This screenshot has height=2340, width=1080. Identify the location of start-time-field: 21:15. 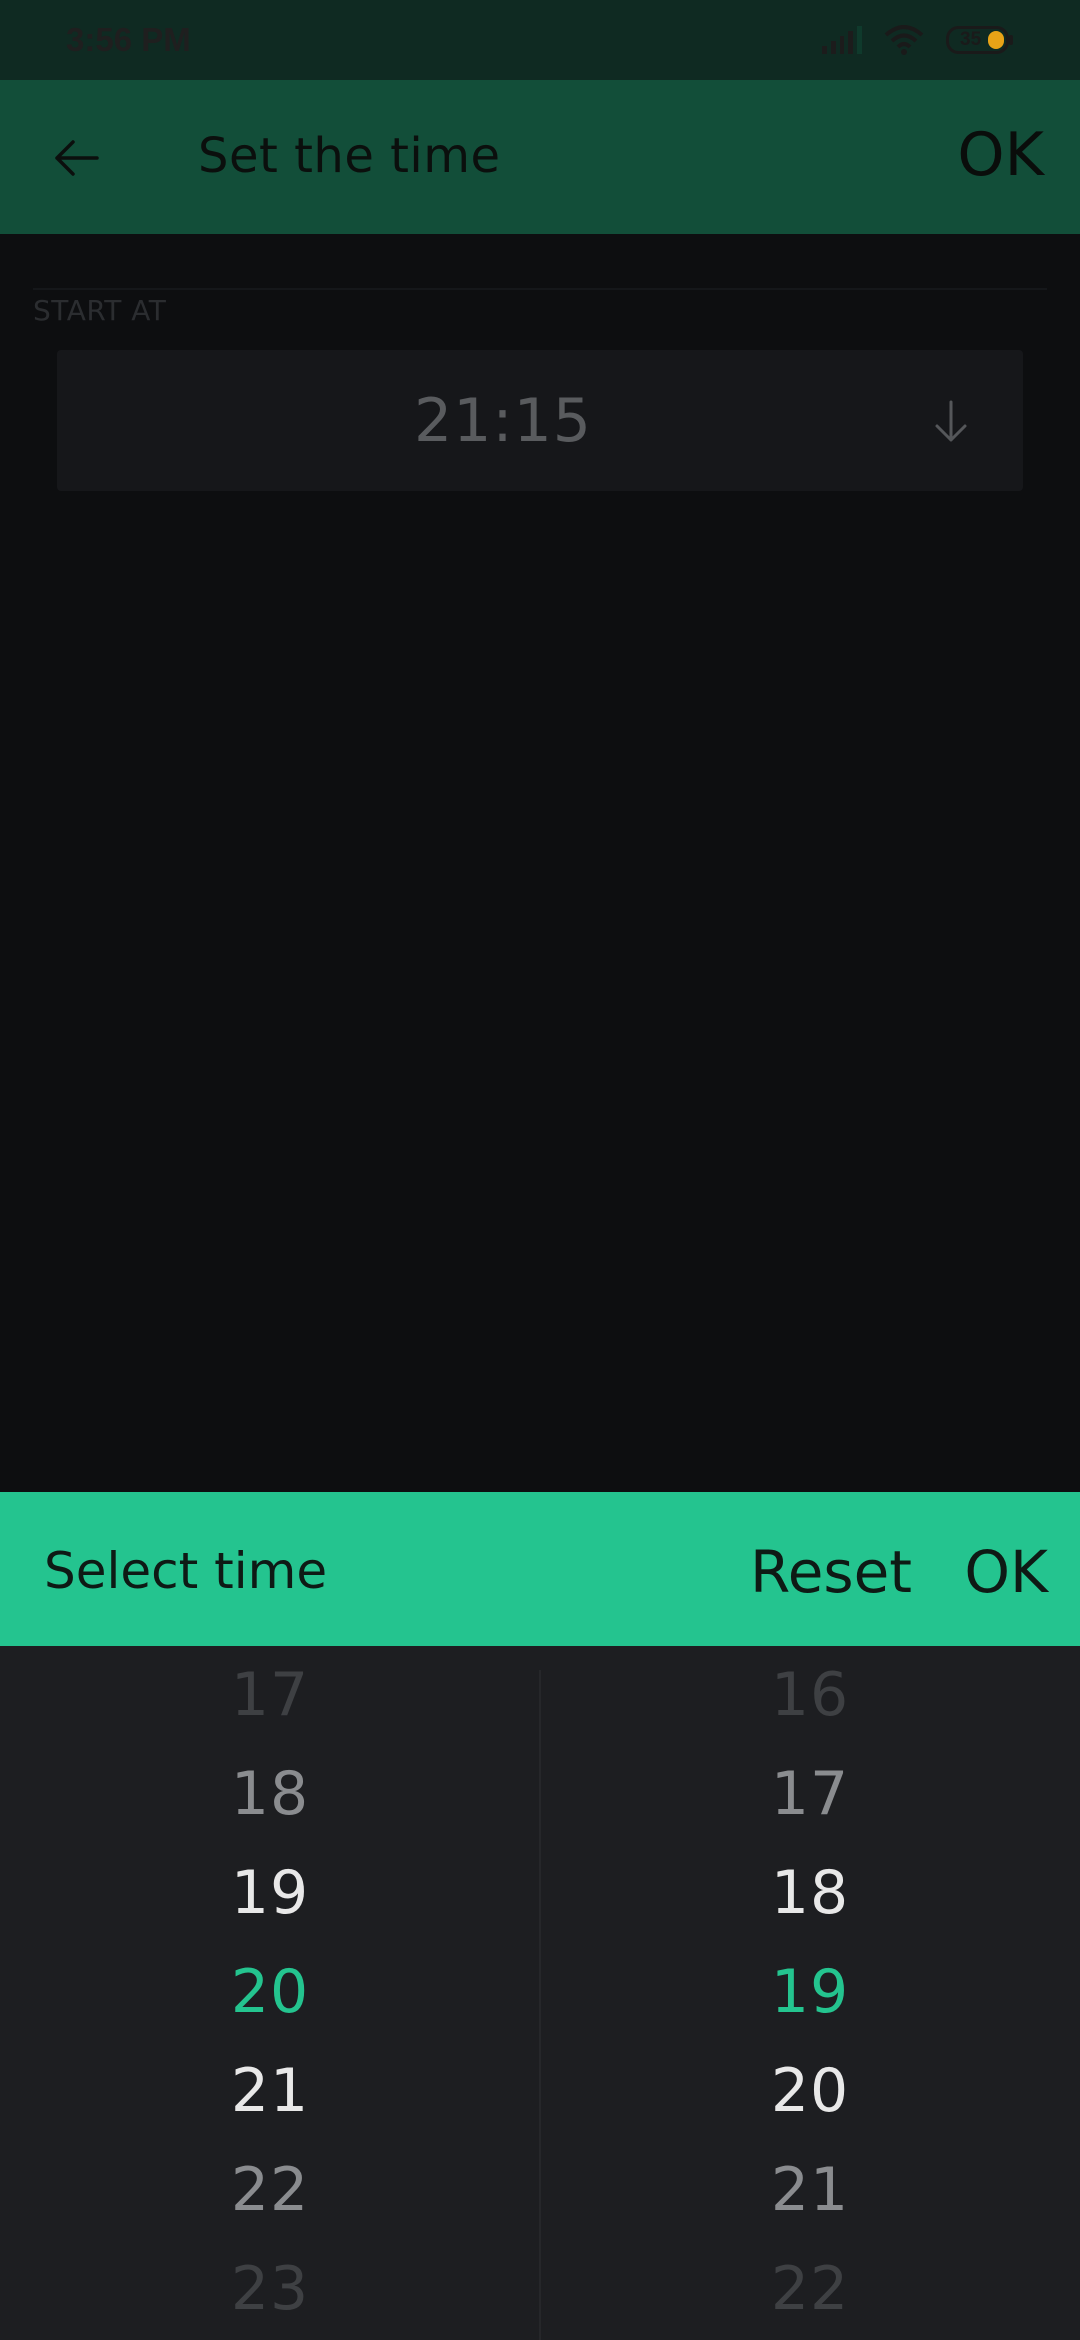
(540, 420).